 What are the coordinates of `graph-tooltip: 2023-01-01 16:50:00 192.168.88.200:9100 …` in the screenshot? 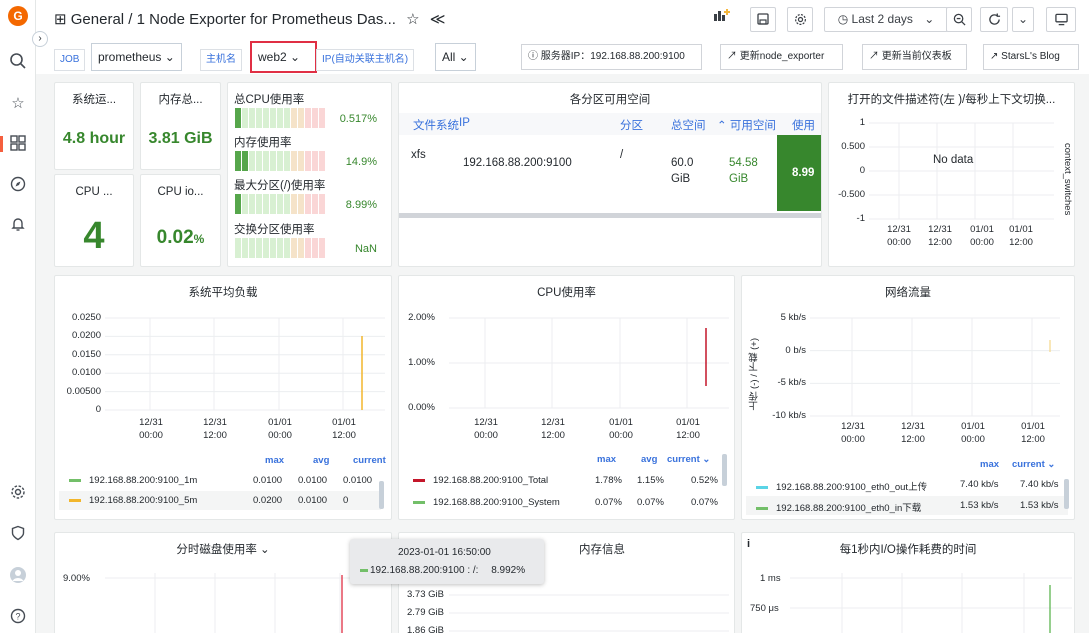 It's located at (447, 561).